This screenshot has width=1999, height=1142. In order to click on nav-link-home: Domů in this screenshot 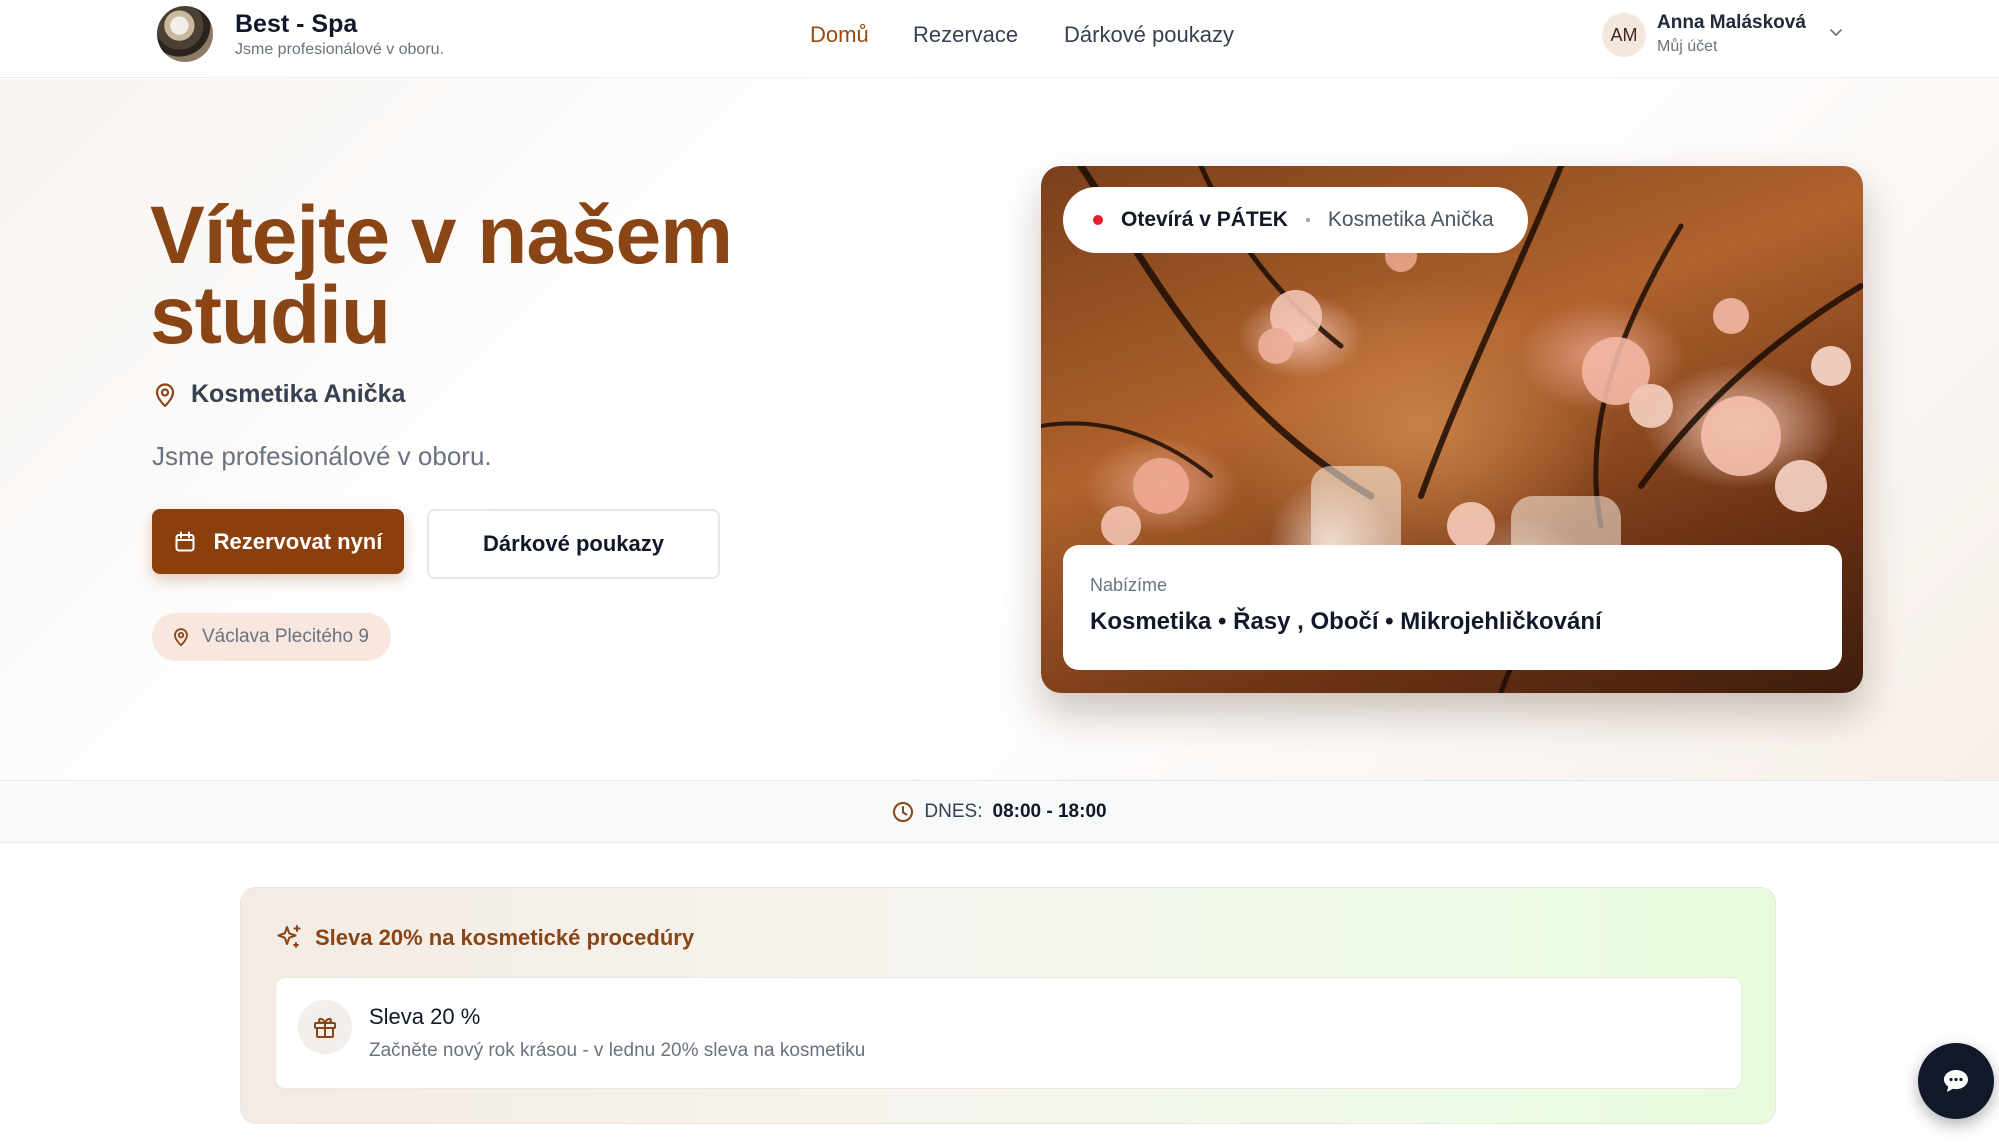, I will do `click(839, 35)`.